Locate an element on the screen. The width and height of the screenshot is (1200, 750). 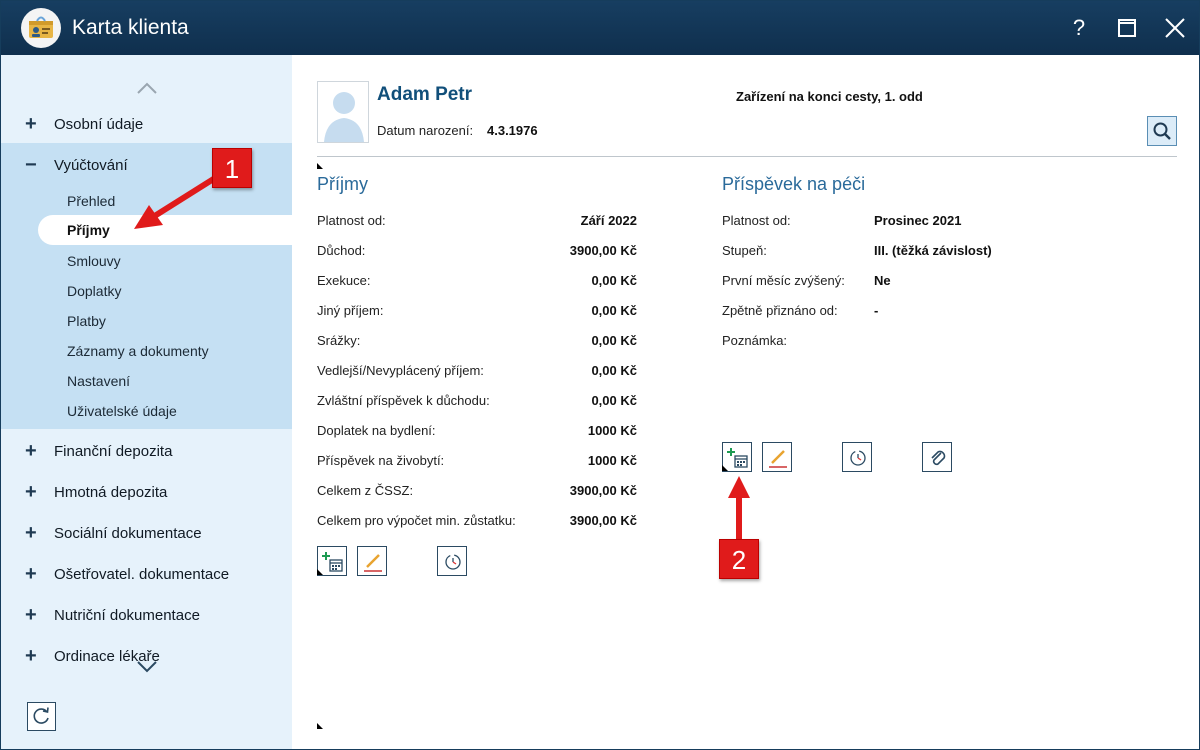
dob-label: Datum narození: is located at coordinates (425, 130).